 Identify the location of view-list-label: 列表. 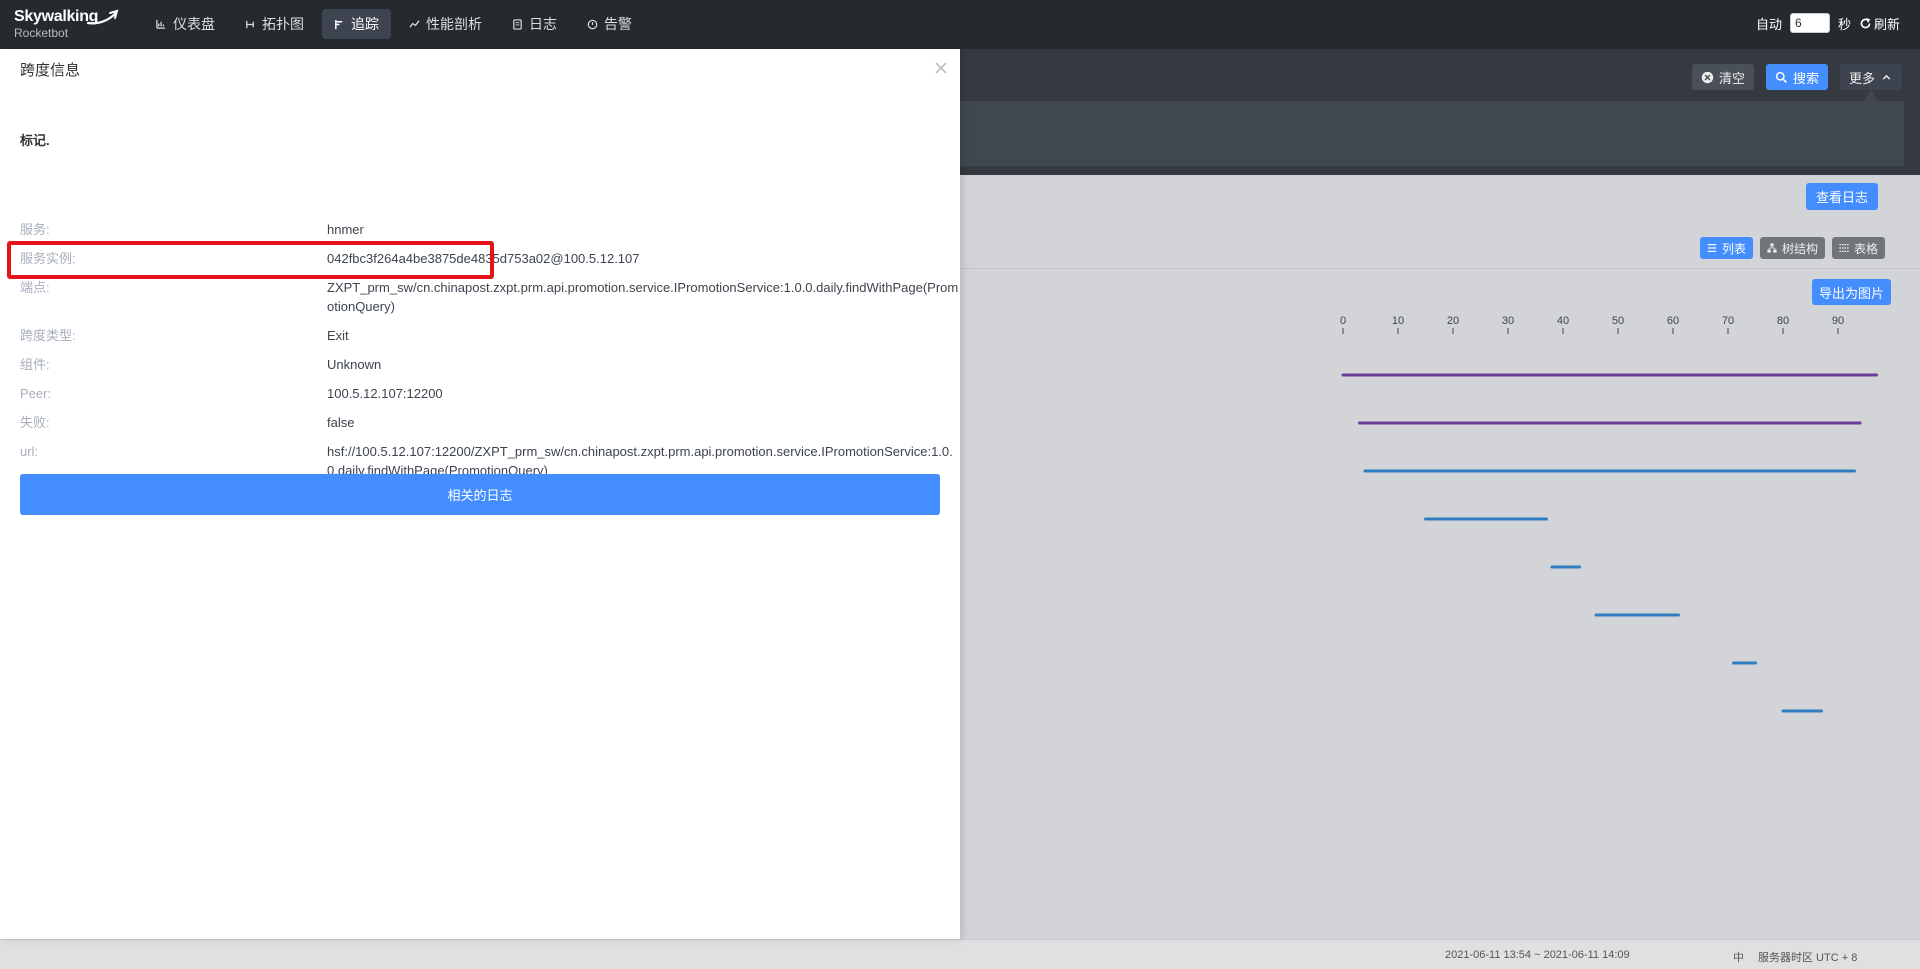
(1734, 248).